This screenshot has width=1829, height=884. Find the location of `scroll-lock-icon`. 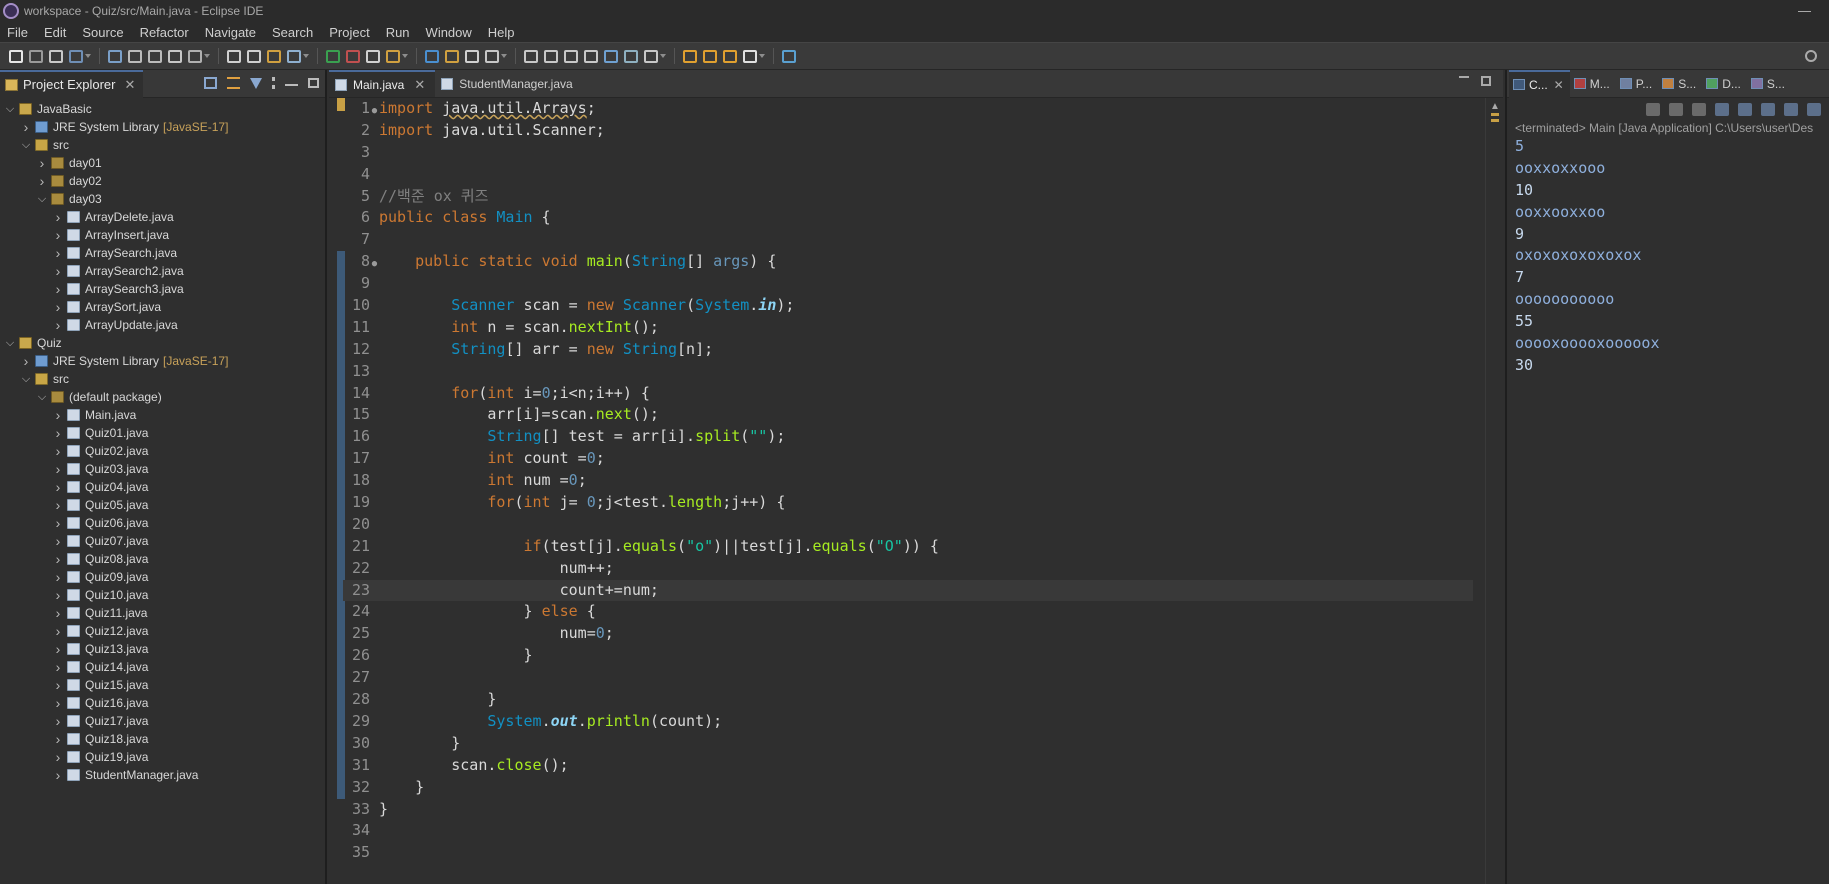

scroll-lock-icon is located at coordinates (1745, 109).